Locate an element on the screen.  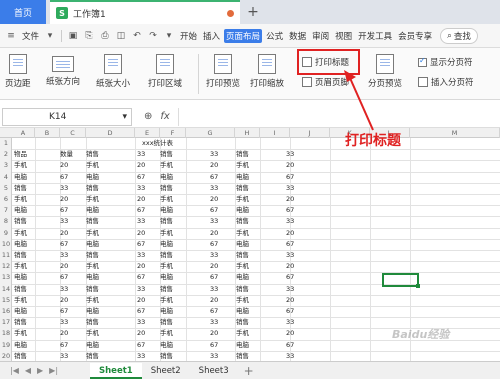
row-number: 6 is located at coordinates (6, 199).